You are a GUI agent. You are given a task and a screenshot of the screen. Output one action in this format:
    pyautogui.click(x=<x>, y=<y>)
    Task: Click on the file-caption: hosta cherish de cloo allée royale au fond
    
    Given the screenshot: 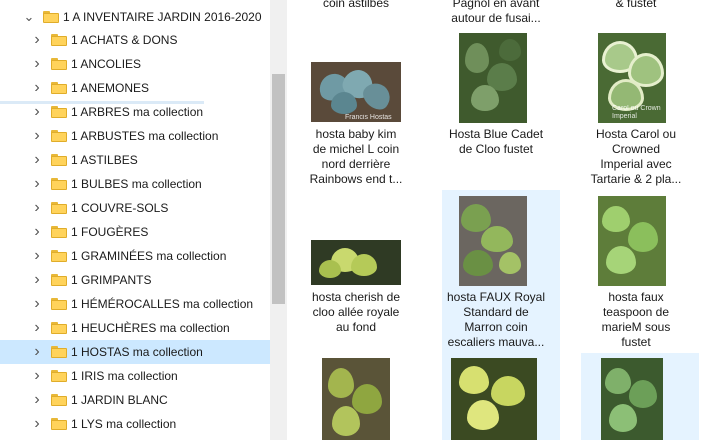 What is the action you would take?
    pyautogui.click(x=356, y=312)
    